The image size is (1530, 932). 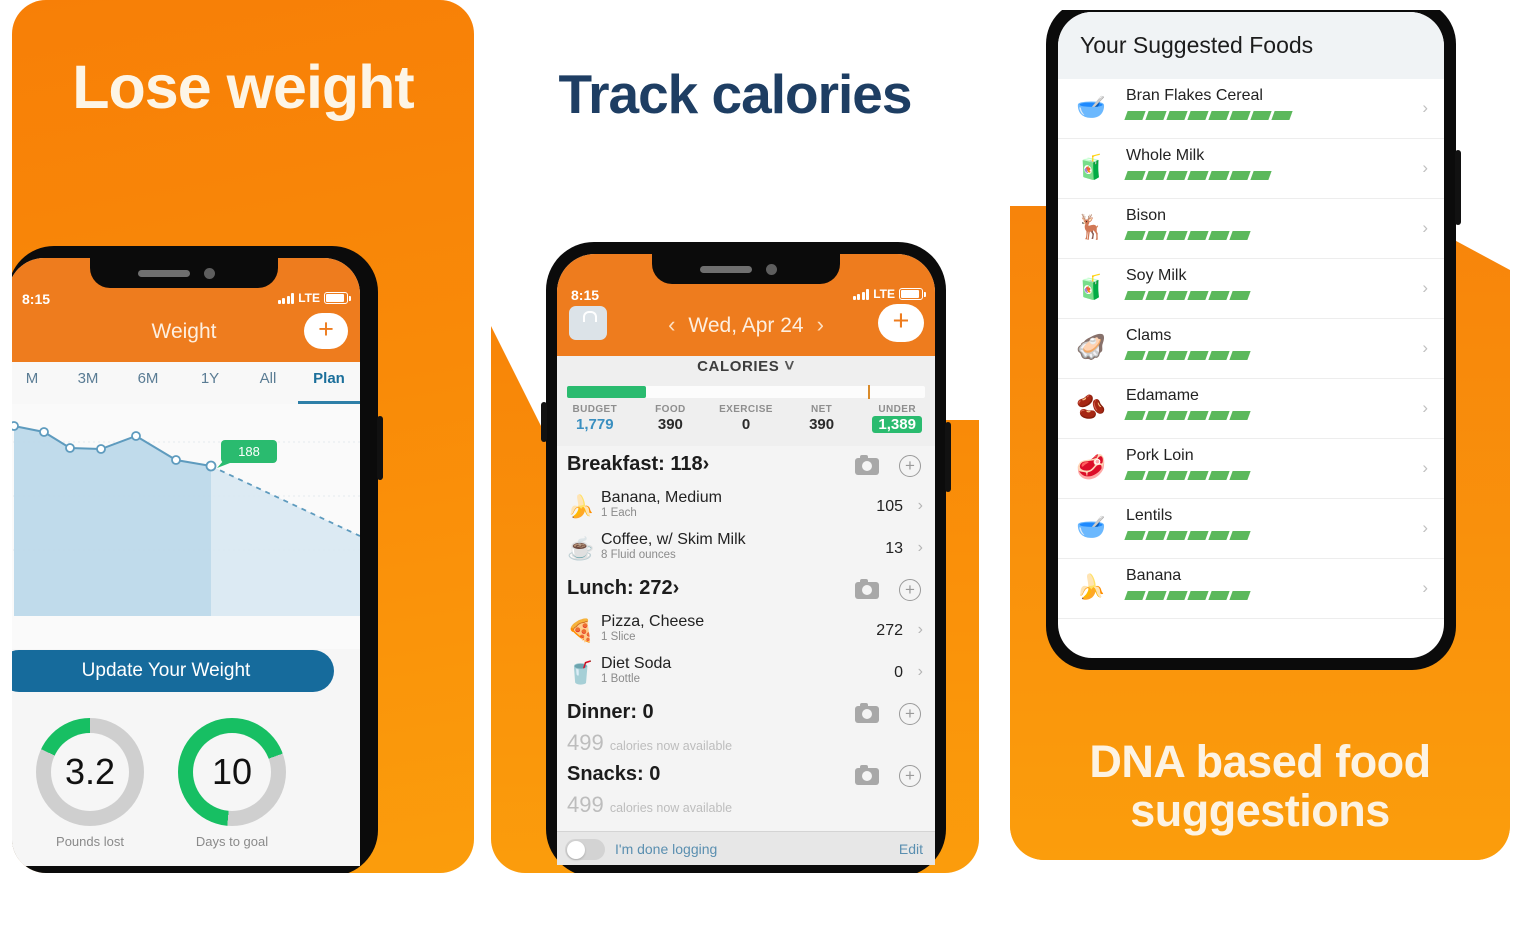 What do you see at coordinates (286, 298) in the screenshot?
I see `signal-icon` at bounding box center [286, 298].